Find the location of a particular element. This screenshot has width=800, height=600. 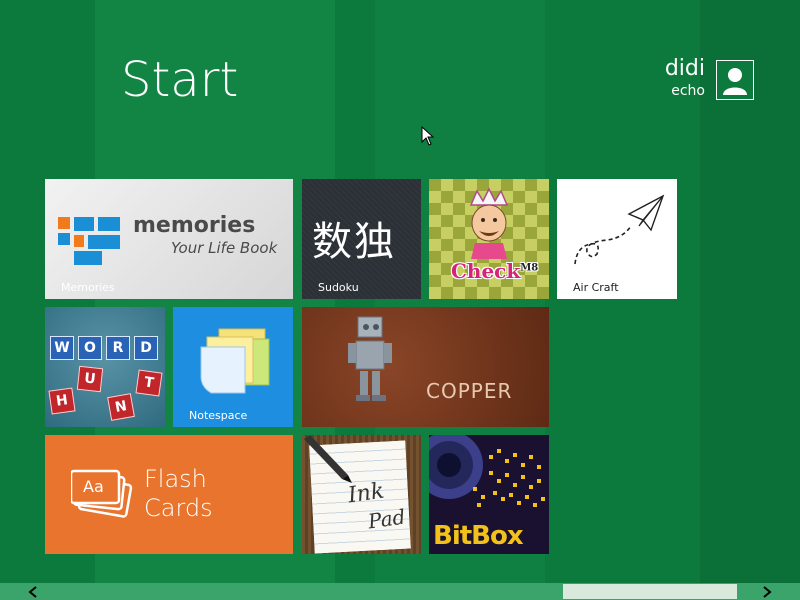

checkm8-logo-sup: M8 is located at coordinates (529, 268).